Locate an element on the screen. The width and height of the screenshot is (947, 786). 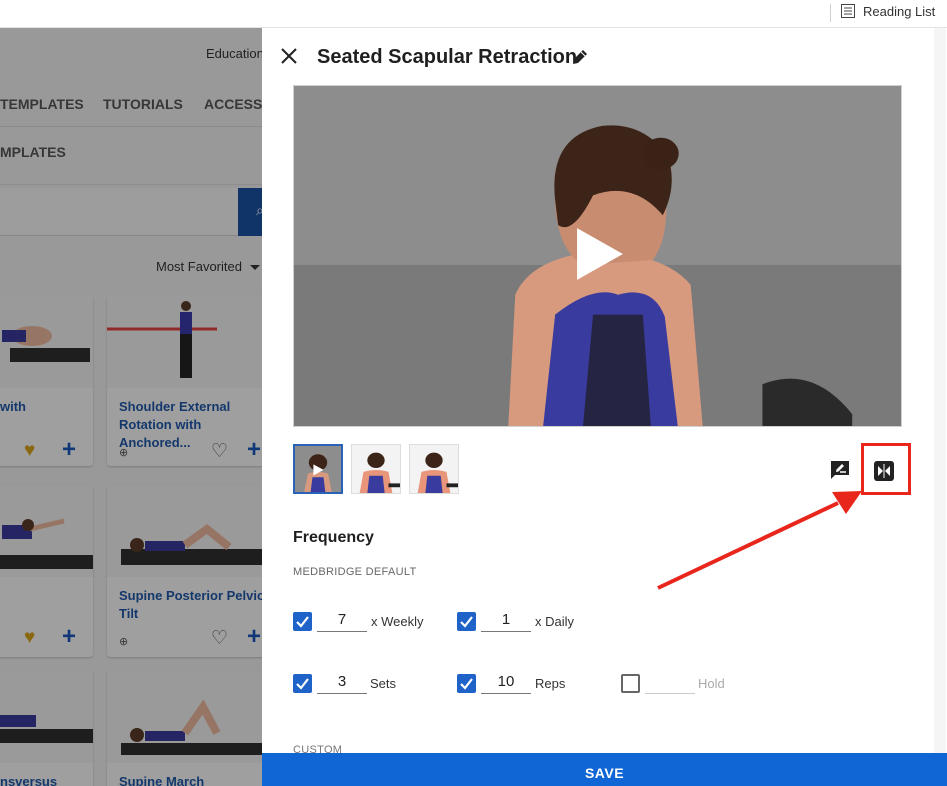
daily-label: x Daily is located at coordinates (555, 621).